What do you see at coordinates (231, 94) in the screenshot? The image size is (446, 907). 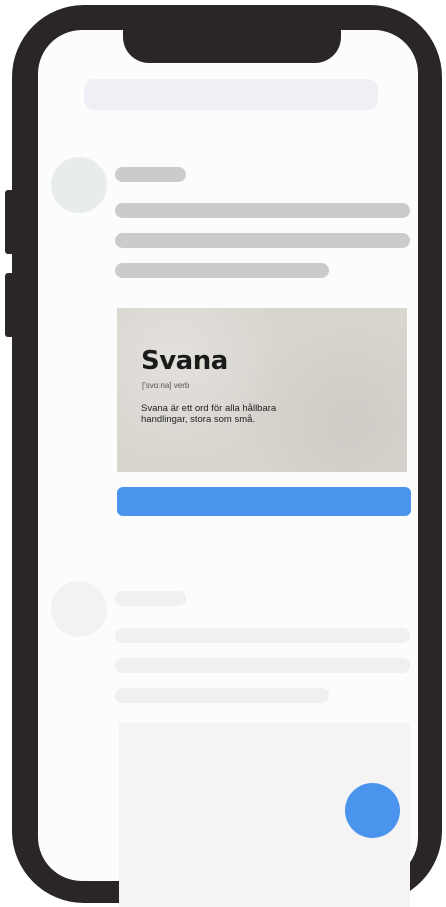 I see `search-bar-placeholder` at bounding box center [231, 94].